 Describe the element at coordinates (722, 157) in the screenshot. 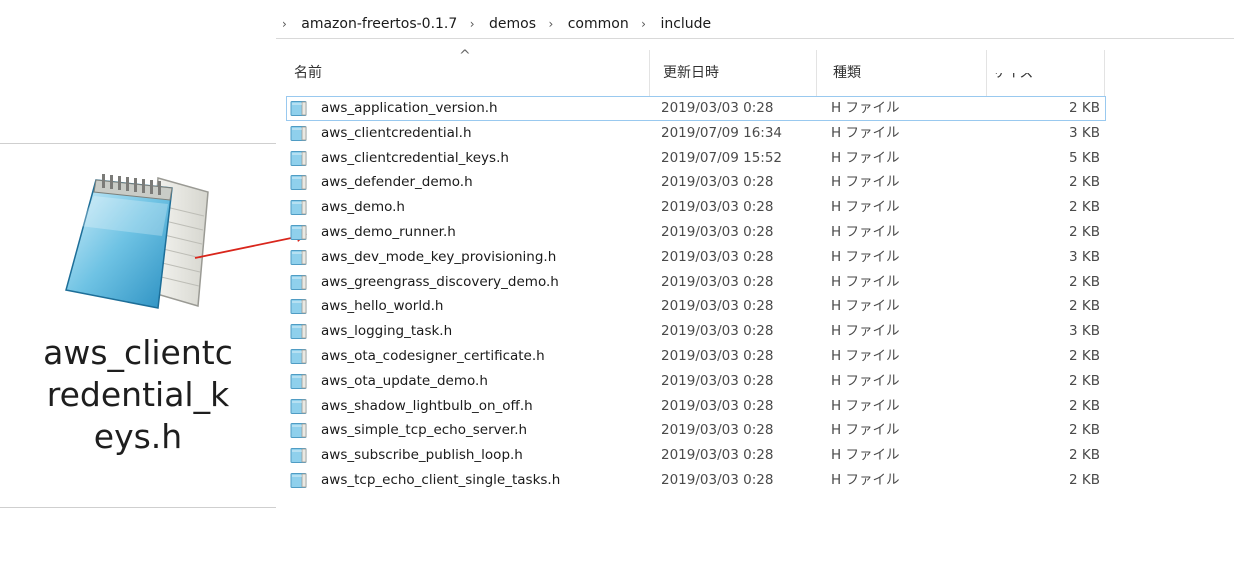

I see `file-modified-date: 2019/07/09 15:52` at that location.